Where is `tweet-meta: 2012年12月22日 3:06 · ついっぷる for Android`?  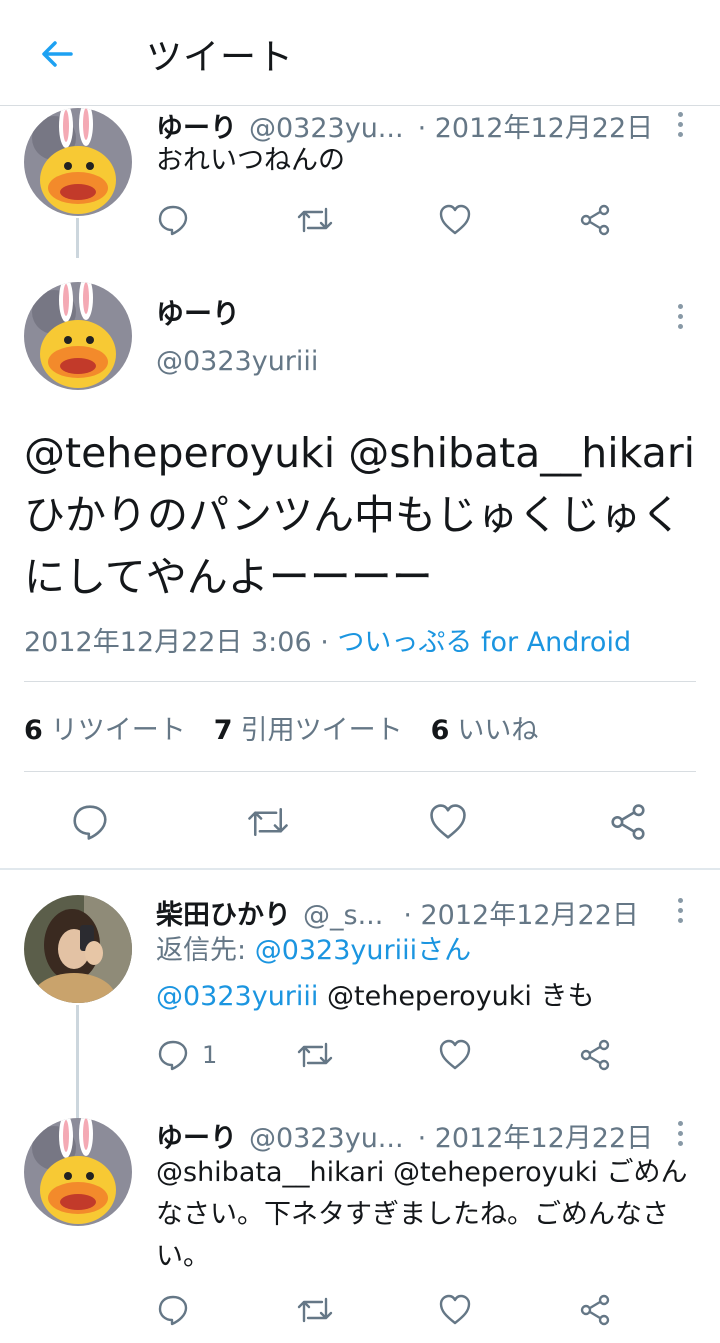 tweet-meta: 2012年12月22日 3:06 · ついっぷる for Android is located at coordinates (327, 639).